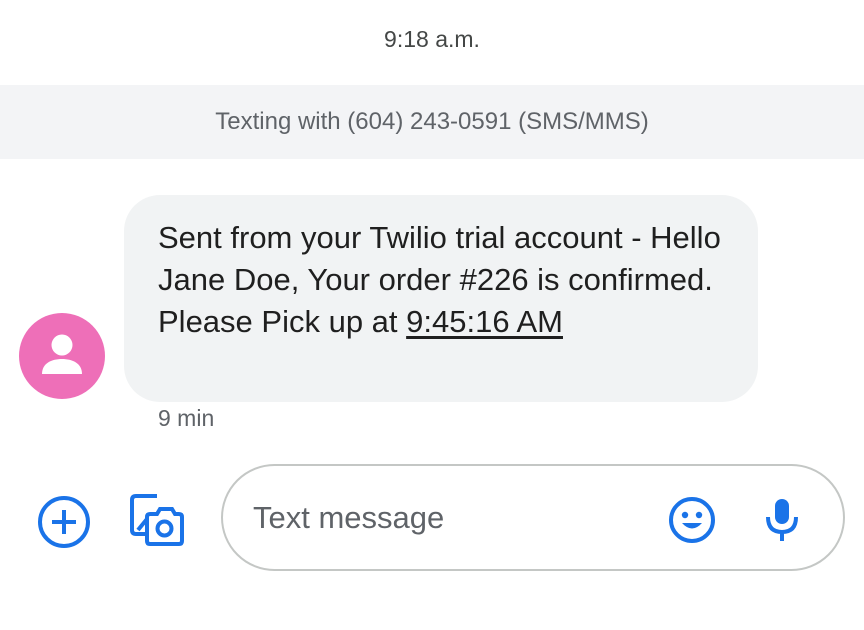  Describe the element at coordinates (484, 321) in the screenshot. I see `message-time-link: 9:45:16 AM` at that location.